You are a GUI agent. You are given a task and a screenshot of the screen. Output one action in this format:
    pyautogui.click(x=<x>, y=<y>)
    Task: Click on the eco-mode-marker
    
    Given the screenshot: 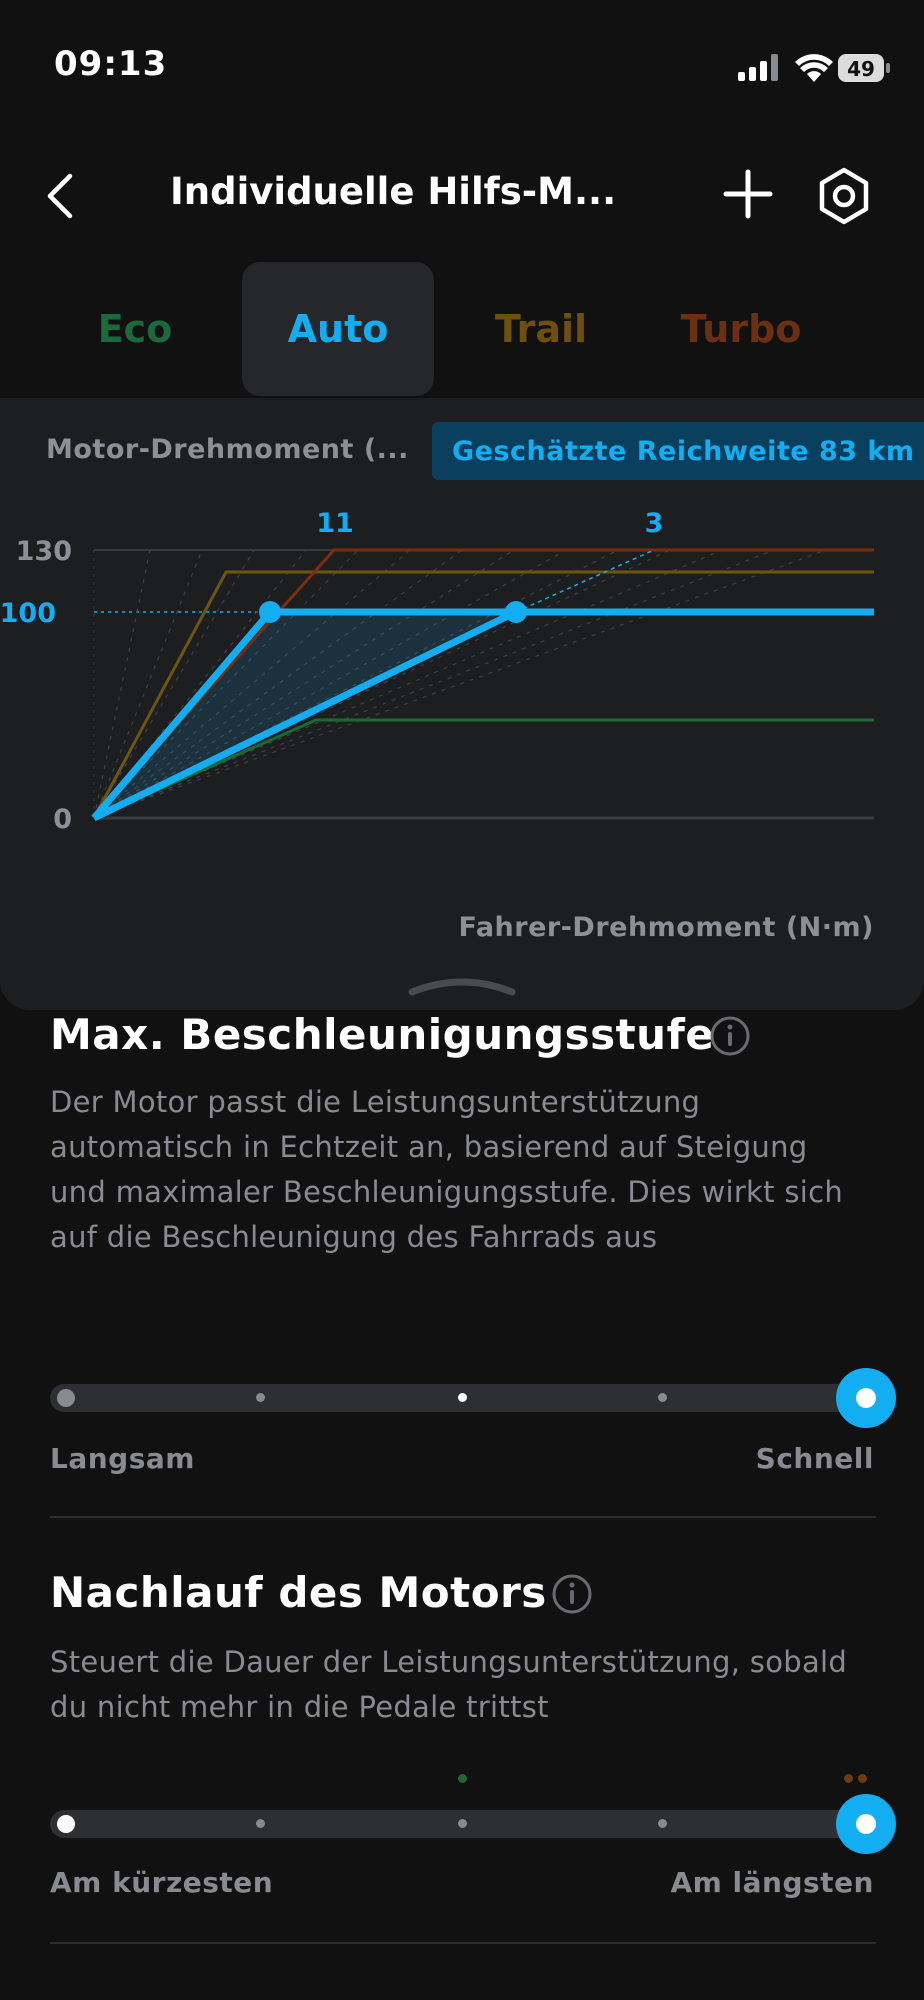 What is the action you would take?
    pyautogui.click(x=462, y=1778)
    